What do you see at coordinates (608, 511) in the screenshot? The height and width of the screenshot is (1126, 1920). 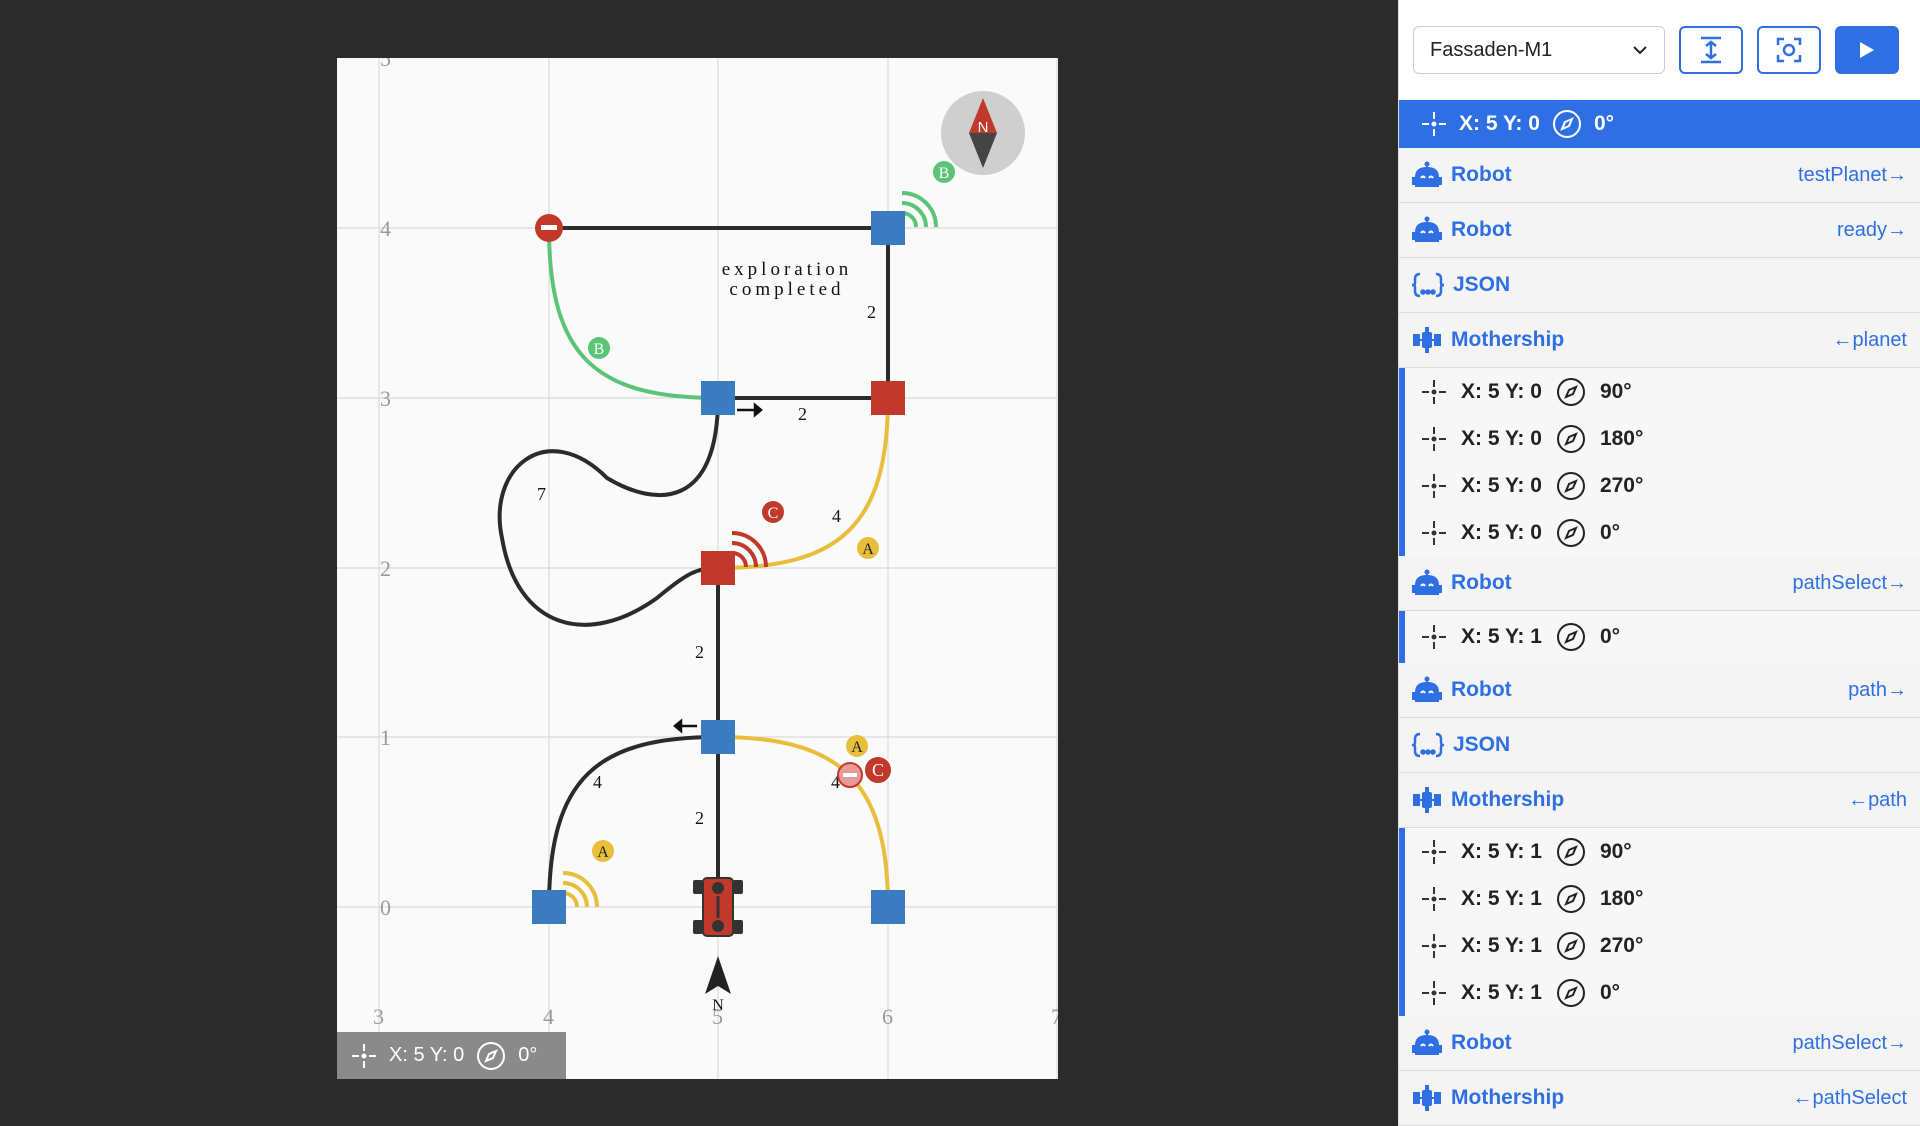 I see `path-edge-loop` at bounding box center [608, 511].